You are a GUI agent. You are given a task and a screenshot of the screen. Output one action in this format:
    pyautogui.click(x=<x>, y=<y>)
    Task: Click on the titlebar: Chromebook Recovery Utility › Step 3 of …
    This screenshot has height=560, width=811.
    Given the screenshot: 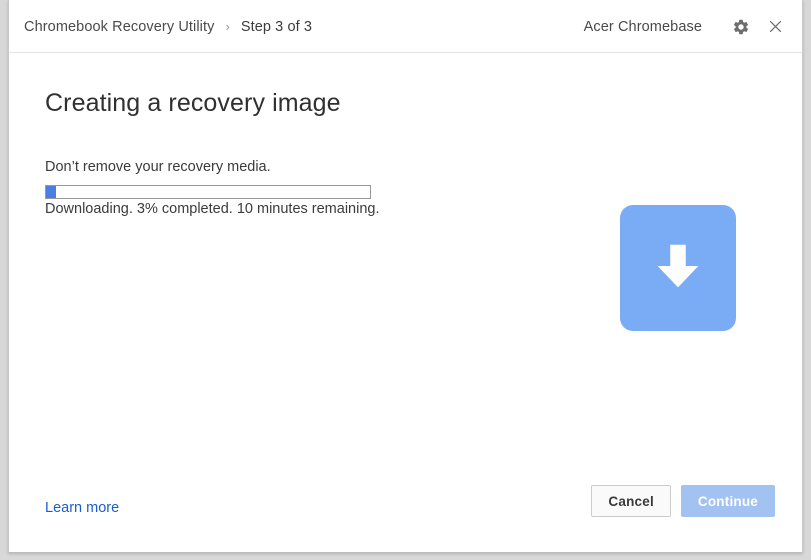 What is the action you would take?
    pyautogui.click(x=405, y=26)
    